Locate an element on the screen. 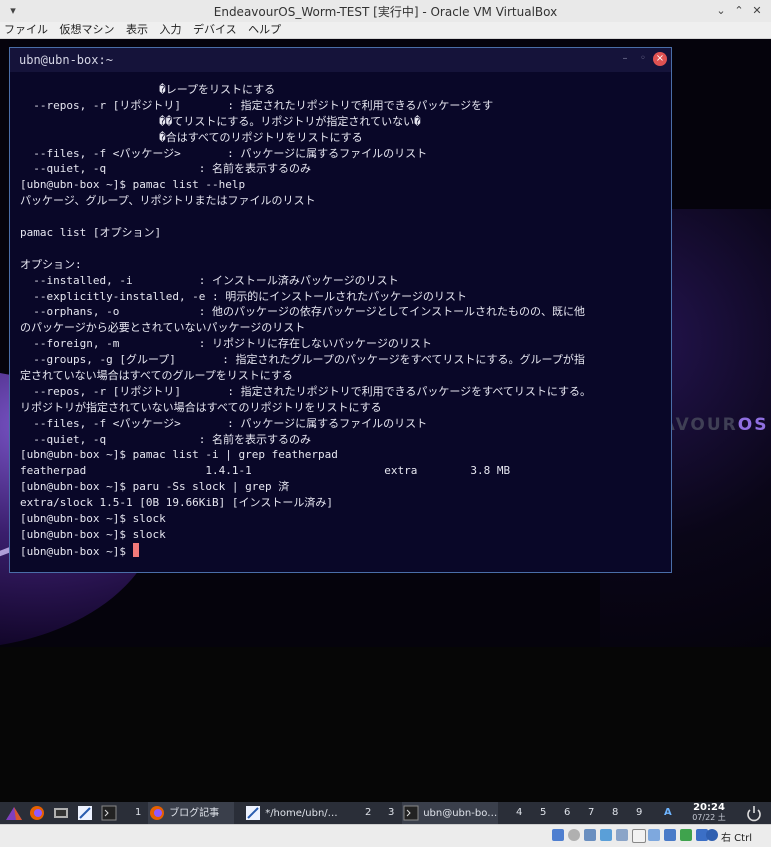  close-button: ✕ is located at coordinates (757, 11).